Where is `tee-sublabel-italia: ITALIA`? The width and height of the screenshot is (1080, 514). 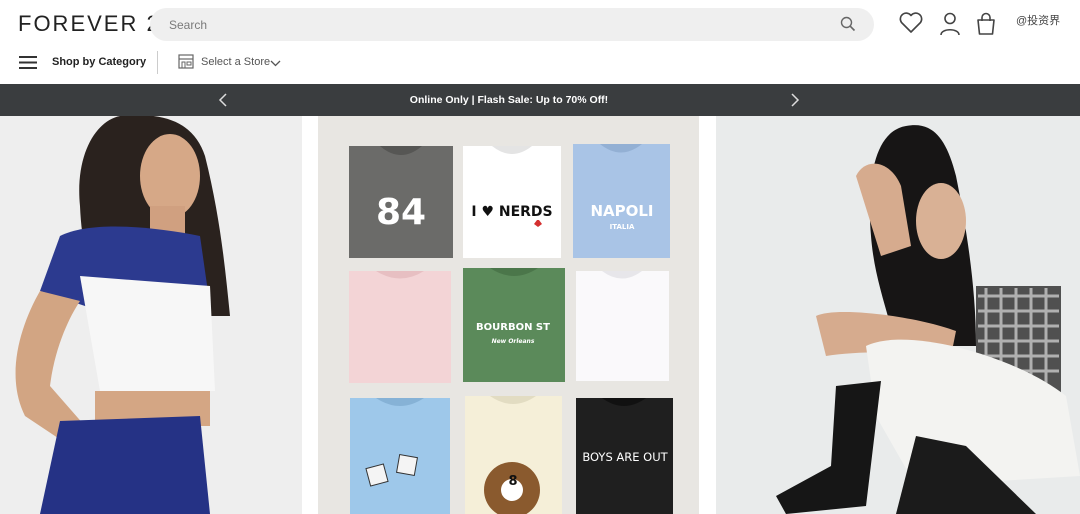 tee-sublabel-italia: ITALIA is located at coordinates (622, 227).